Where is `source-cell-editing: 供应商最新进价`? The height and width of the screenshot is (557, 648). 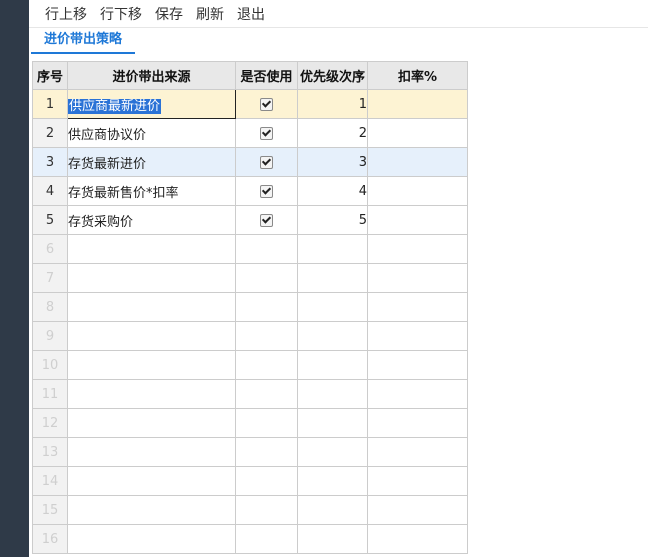
source-cell-editing: 供应商最新进价 is located at coordinates (151, 104).